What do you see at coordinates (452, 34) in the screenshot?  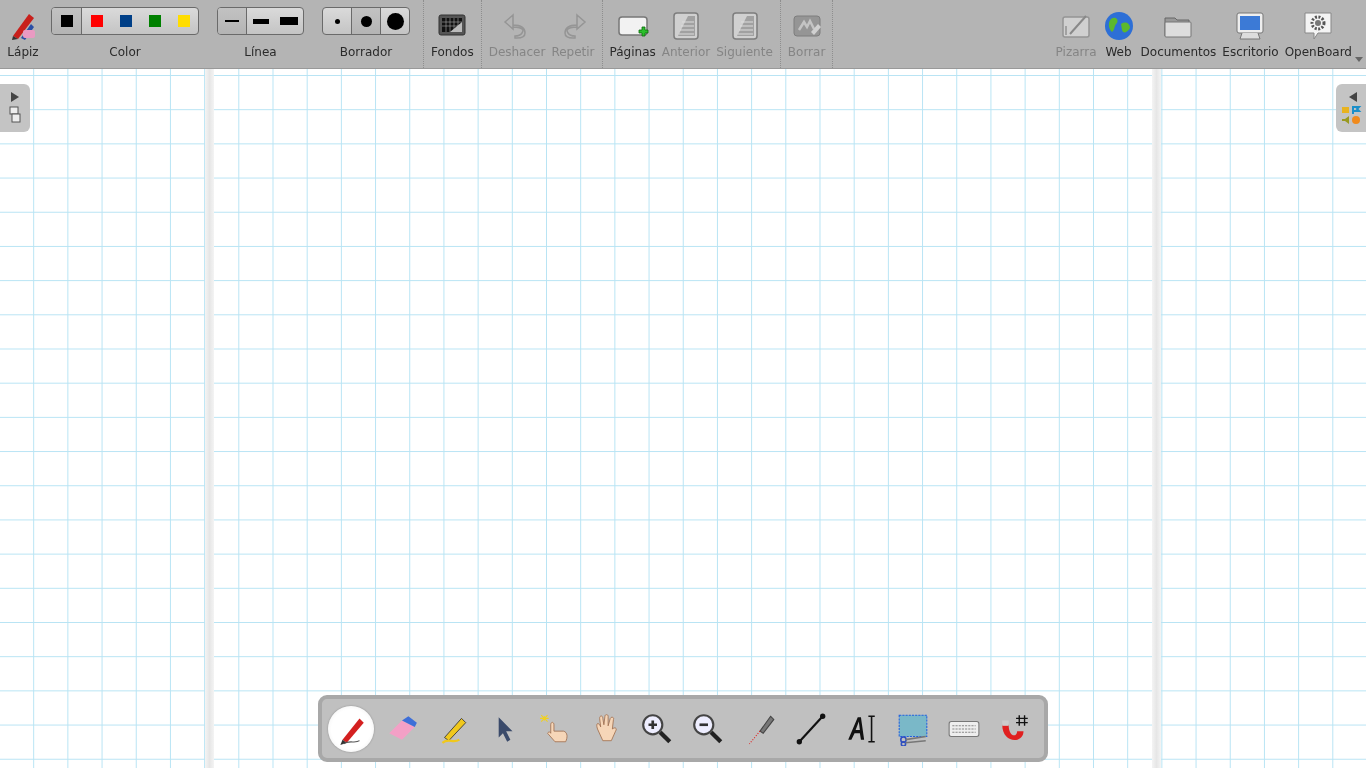 I see `background-toolbar-button: Fondos` at bounding box center [452, 34].